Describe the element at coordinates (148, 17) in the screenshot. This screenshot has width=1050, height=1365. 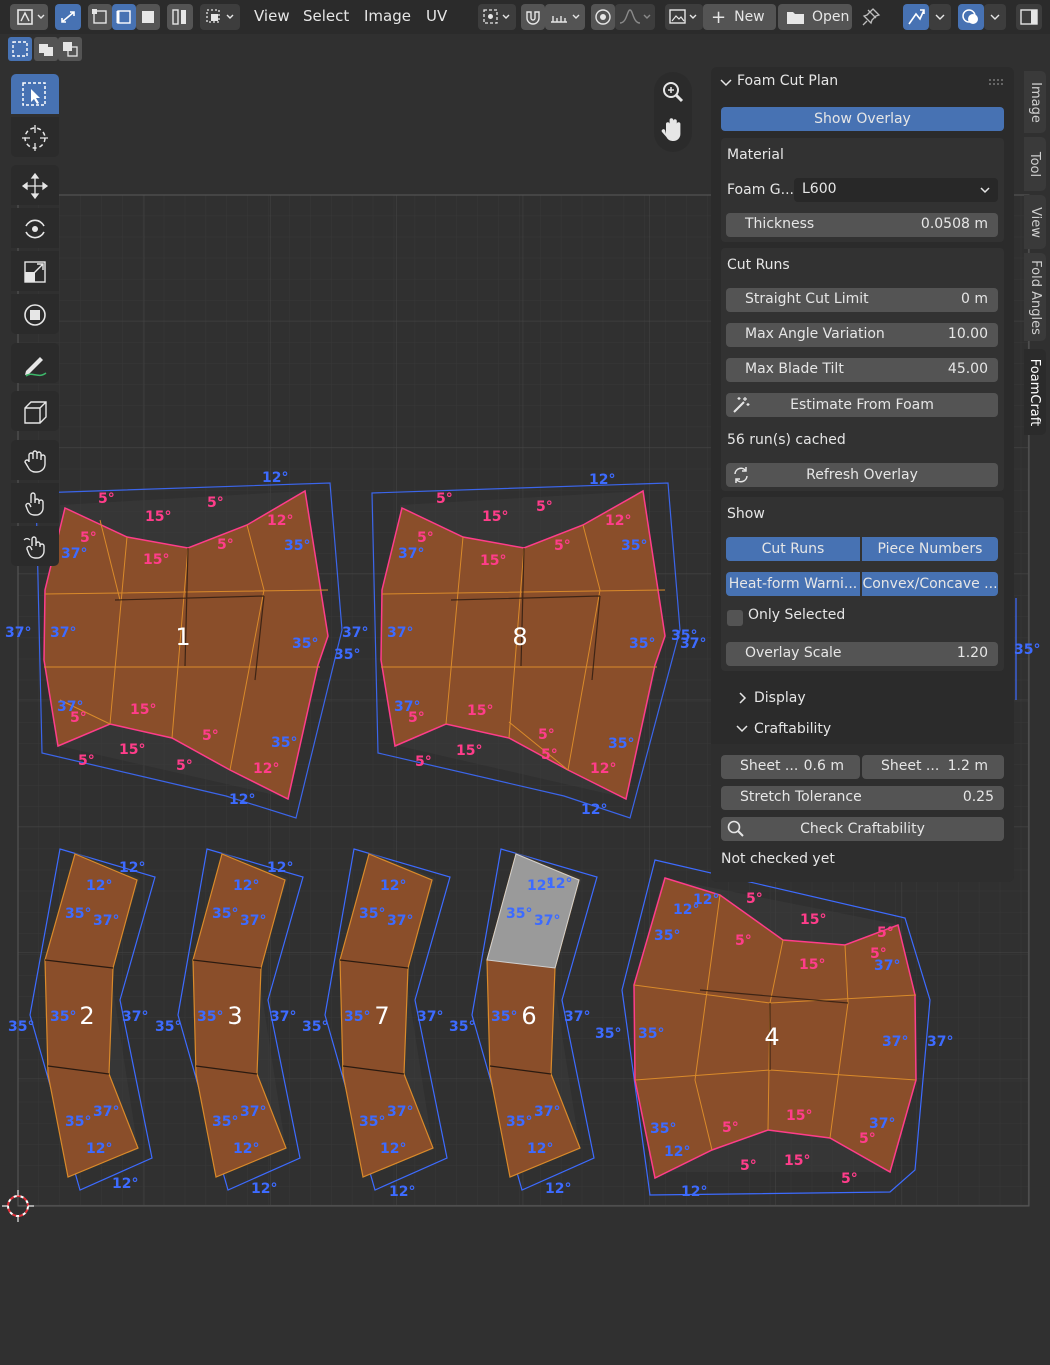
I see `face-select-button` at that location.